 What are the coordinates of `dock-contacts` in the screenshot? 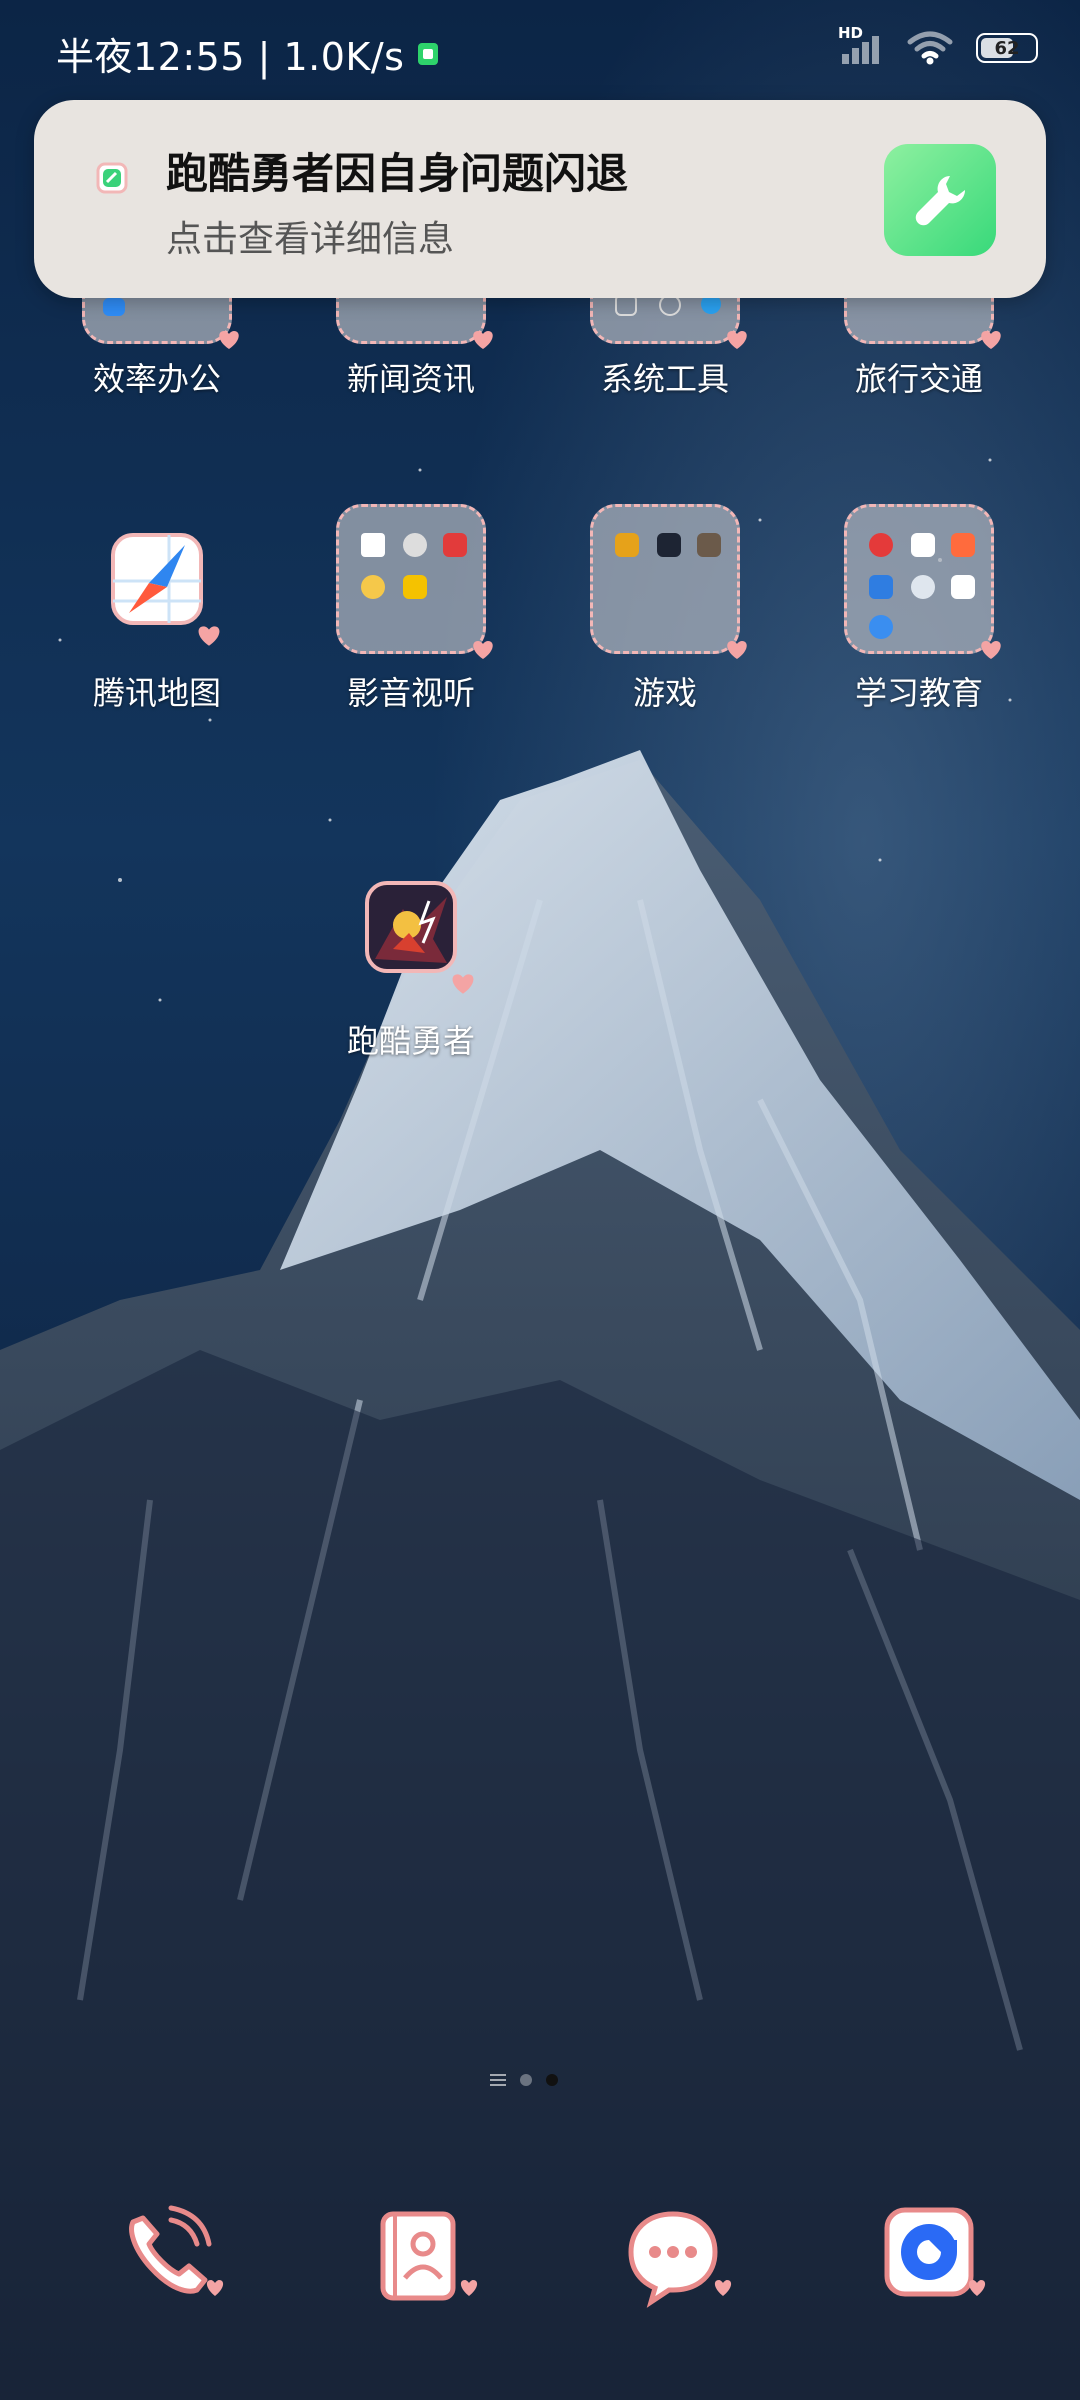 It's located at (425, 2255).